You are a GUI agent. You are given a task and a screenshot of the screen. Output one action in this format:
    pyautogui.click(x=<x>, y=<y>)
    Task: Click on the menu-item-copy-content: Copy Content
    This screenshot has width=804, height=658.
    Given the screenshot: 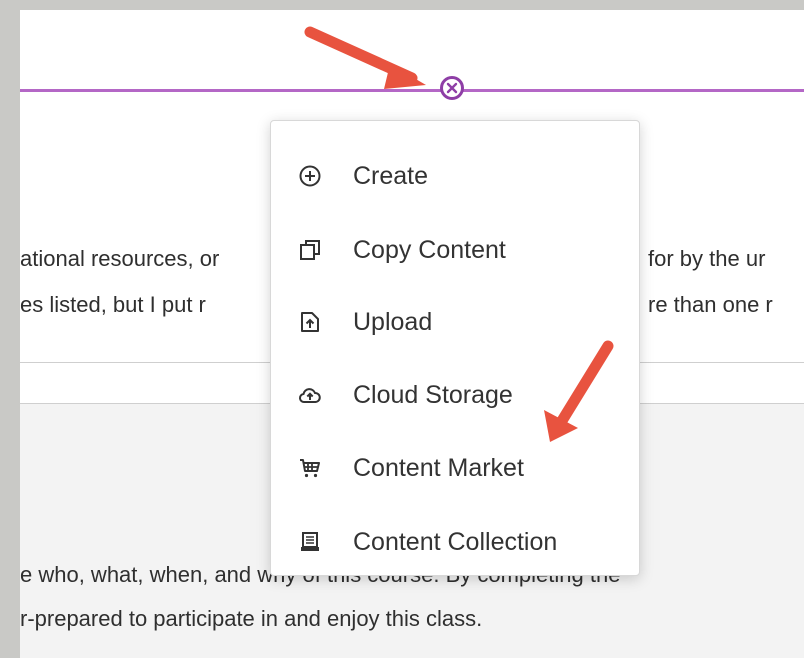 What is the action you would take?
    pyautogui.click(x=455, y=250)
    